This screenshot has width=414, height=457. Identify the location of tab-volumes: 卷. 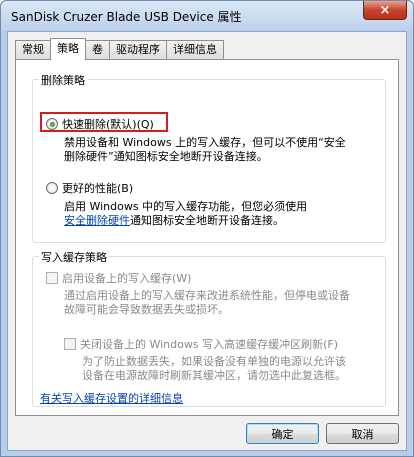
(97, 50).